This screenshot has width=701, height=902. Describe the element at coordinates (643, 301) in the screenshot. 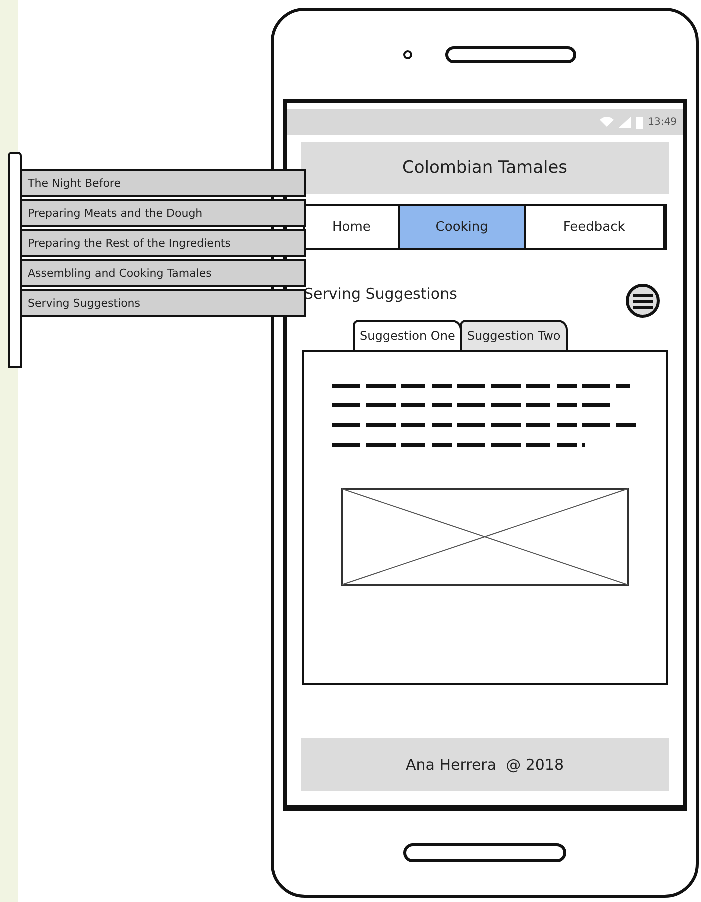

I see `menu-button` at that location.